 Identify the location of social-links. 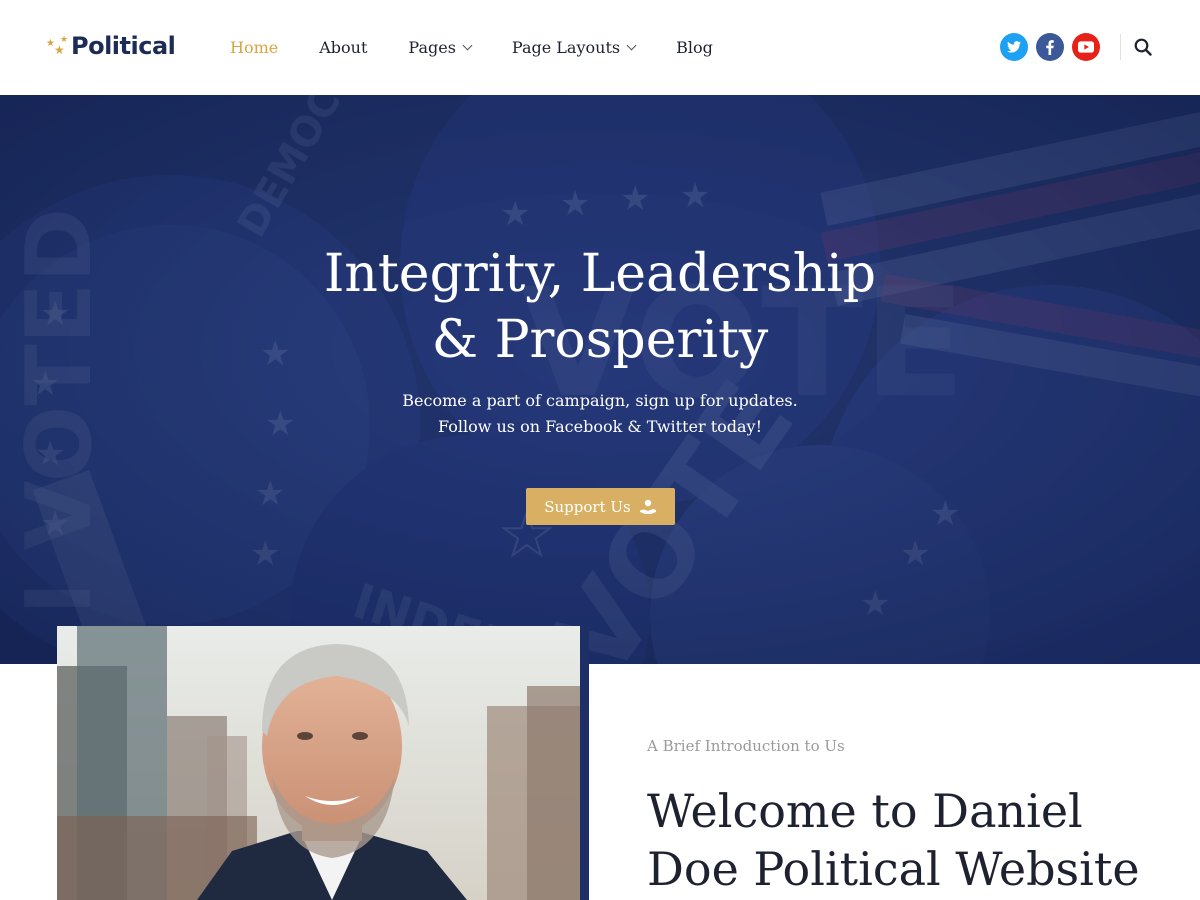
(1054, 47).